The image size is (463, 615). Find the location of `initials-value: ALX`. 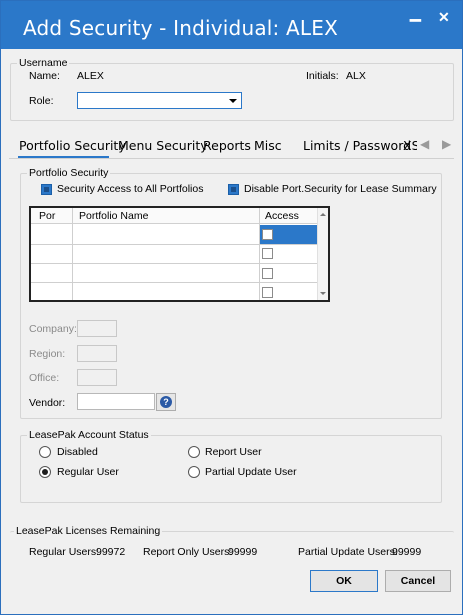

initials-value: ALX is located at coordinates (356, 76).